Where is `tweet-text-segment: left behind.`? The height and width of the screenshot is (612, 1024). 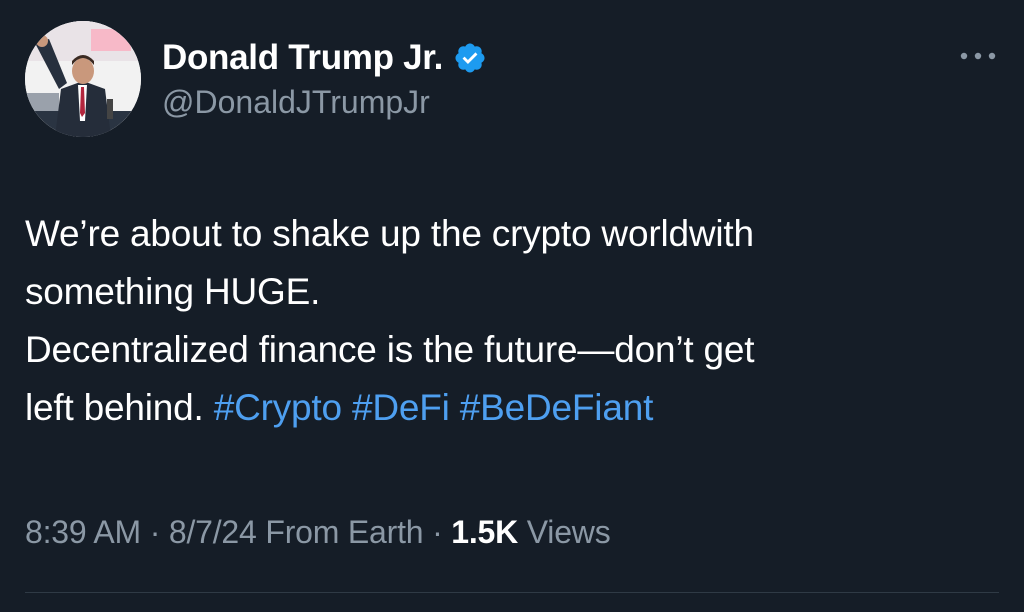
tweet-text-segment: left behind. is located at coordinates (119, 407).